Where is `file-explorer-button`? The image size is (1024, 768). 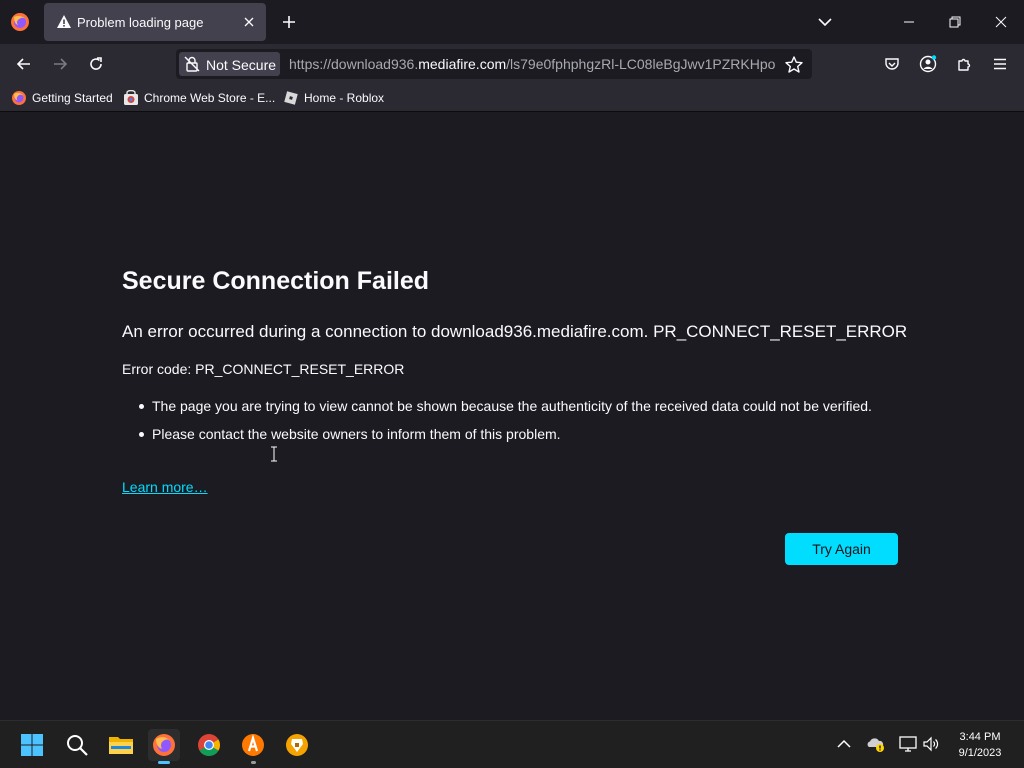
file-explorer-button is located at coordinates (121, 745).